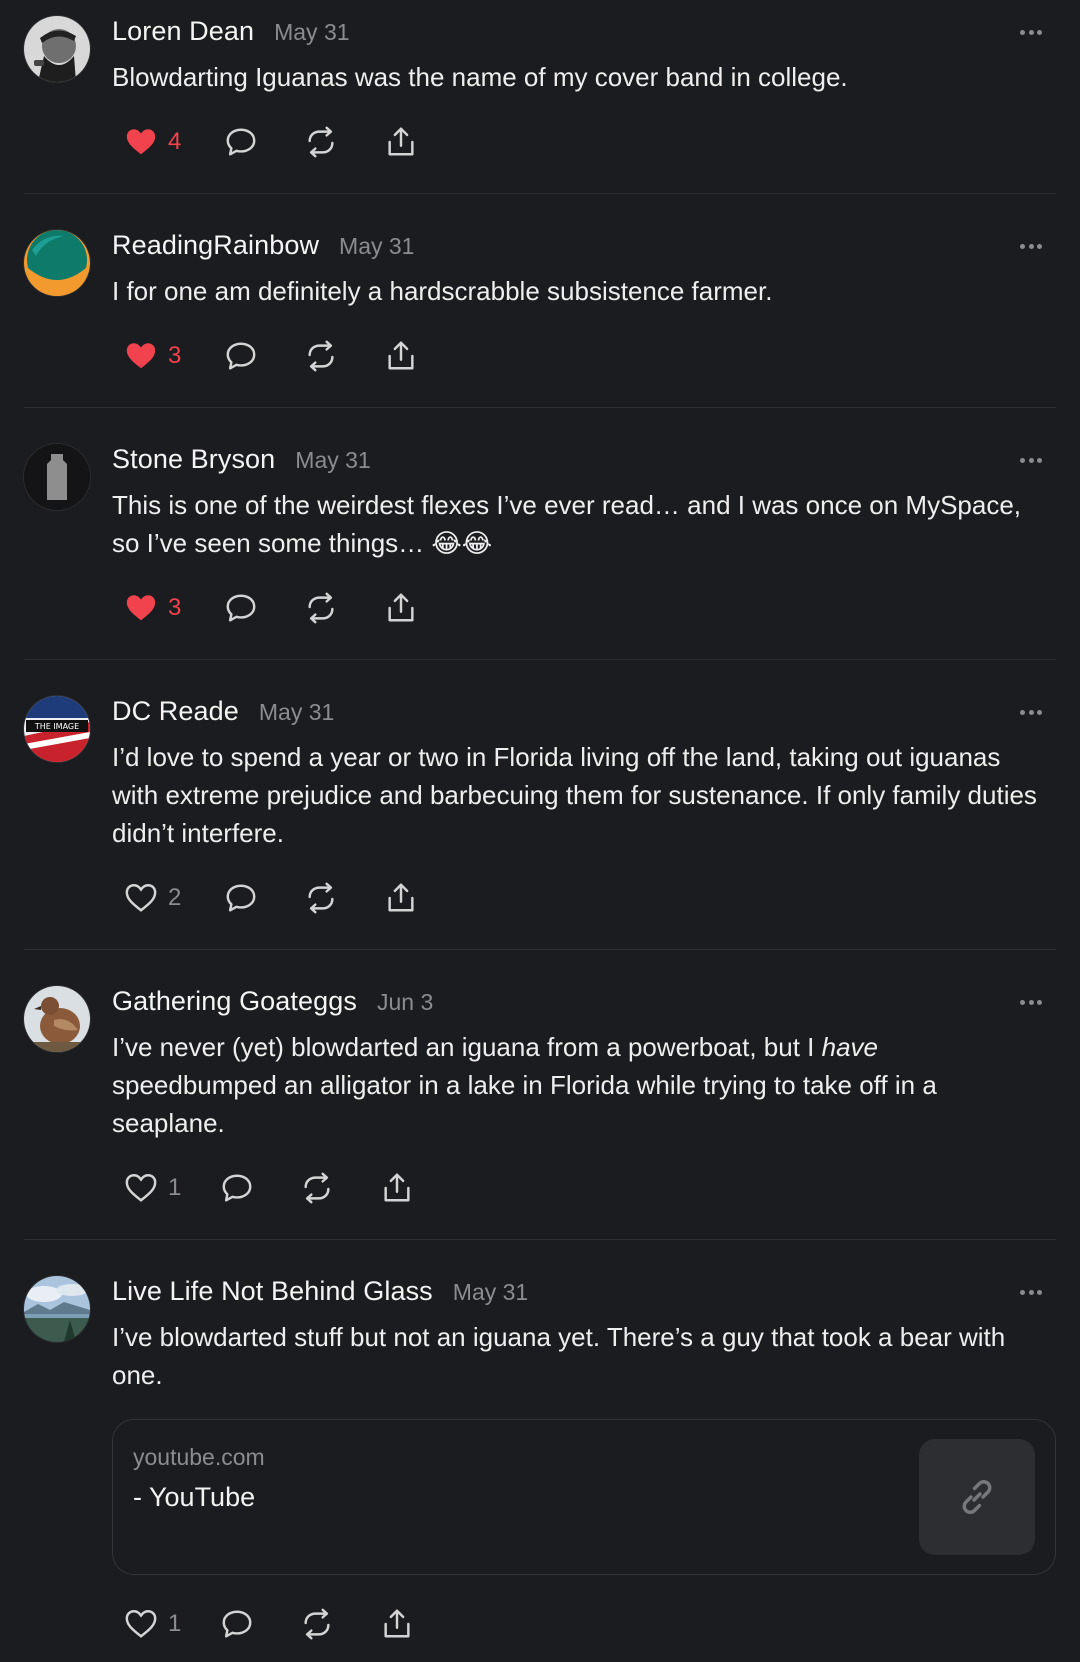  I want to click on author-name: Live Life Not Behind Glass, so click(272, 1291).